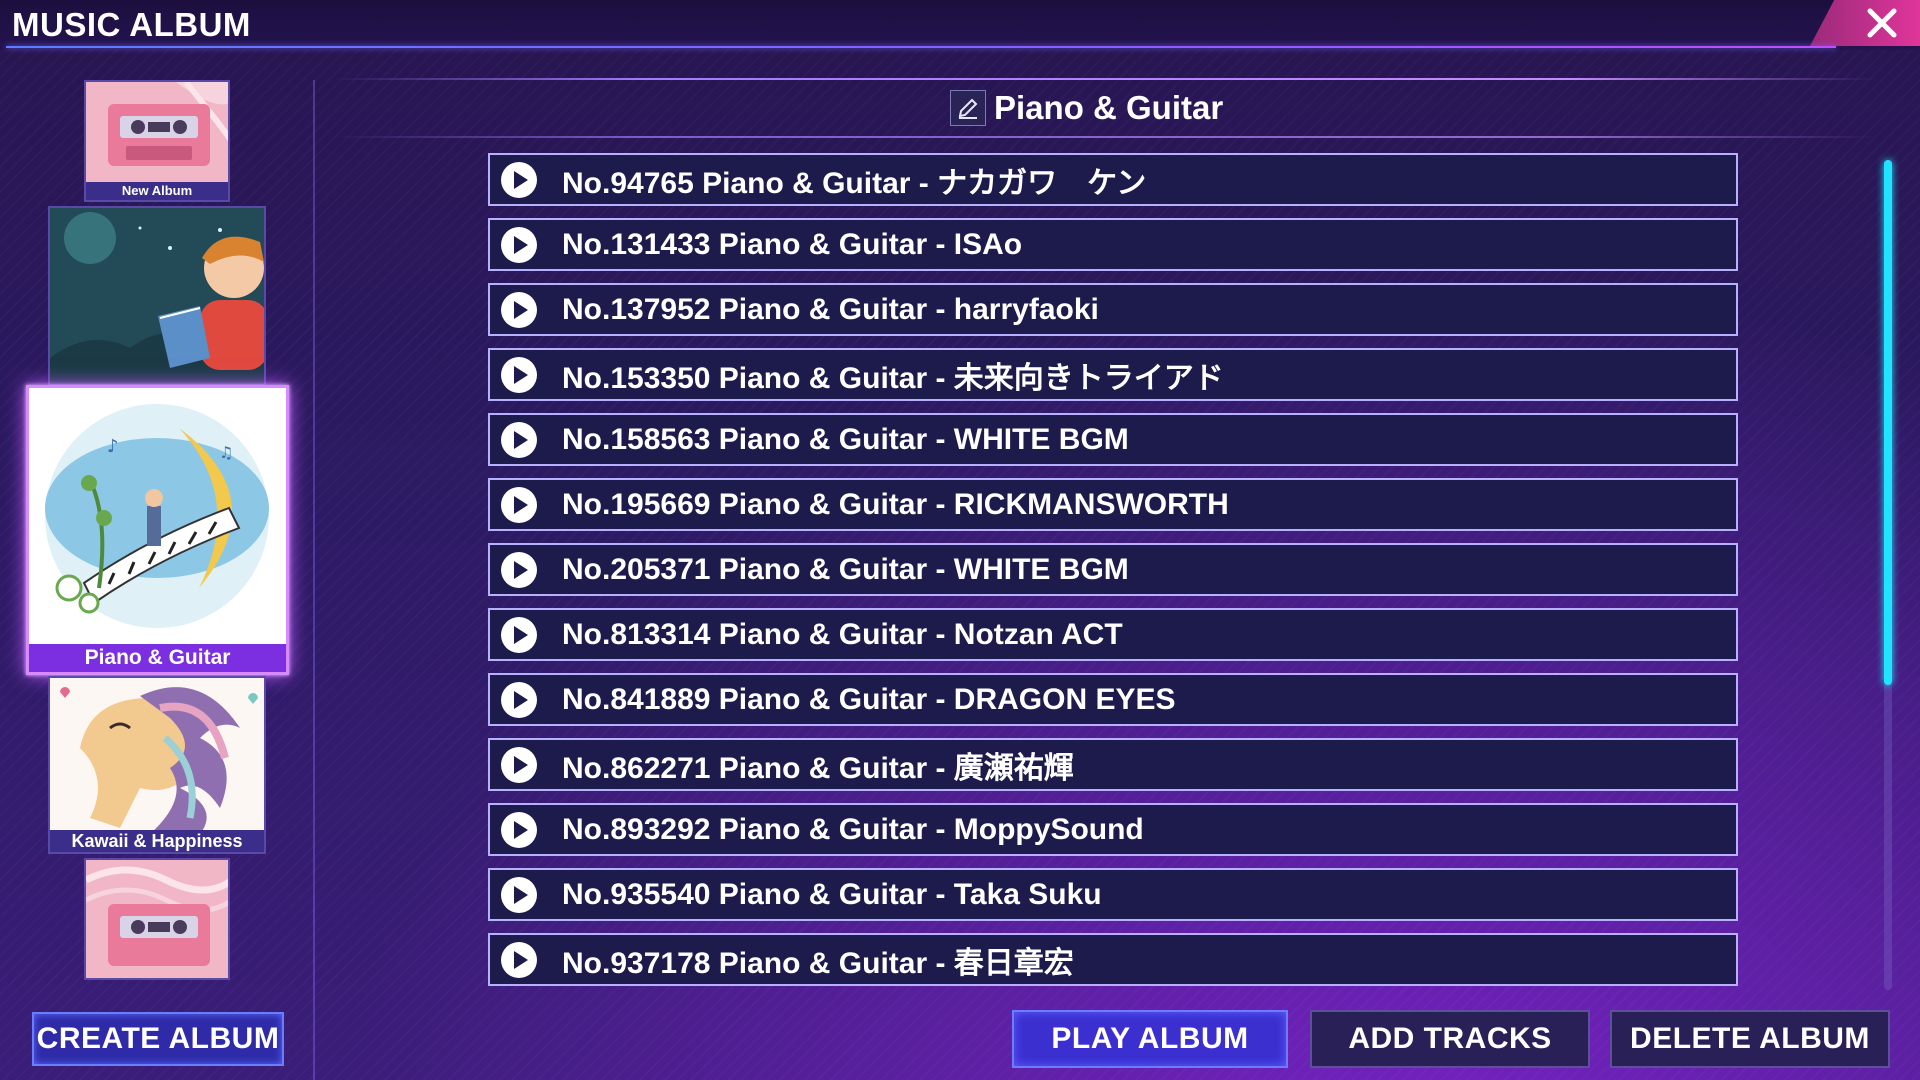 The width and height of the screenshot is (1920, 1080). Describe the element at coordinates (842, 634) in the screenshot. I see `track-title: No.813314 Piano & Guitar - Notzan ACT` at that location.